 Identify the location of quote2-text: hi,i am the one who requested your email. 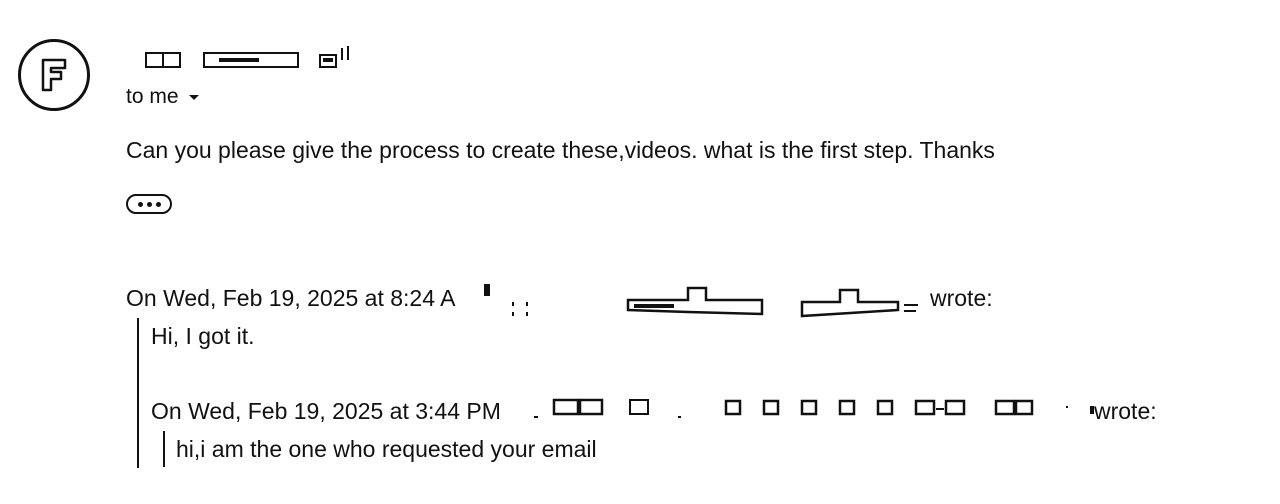
(386, 449).